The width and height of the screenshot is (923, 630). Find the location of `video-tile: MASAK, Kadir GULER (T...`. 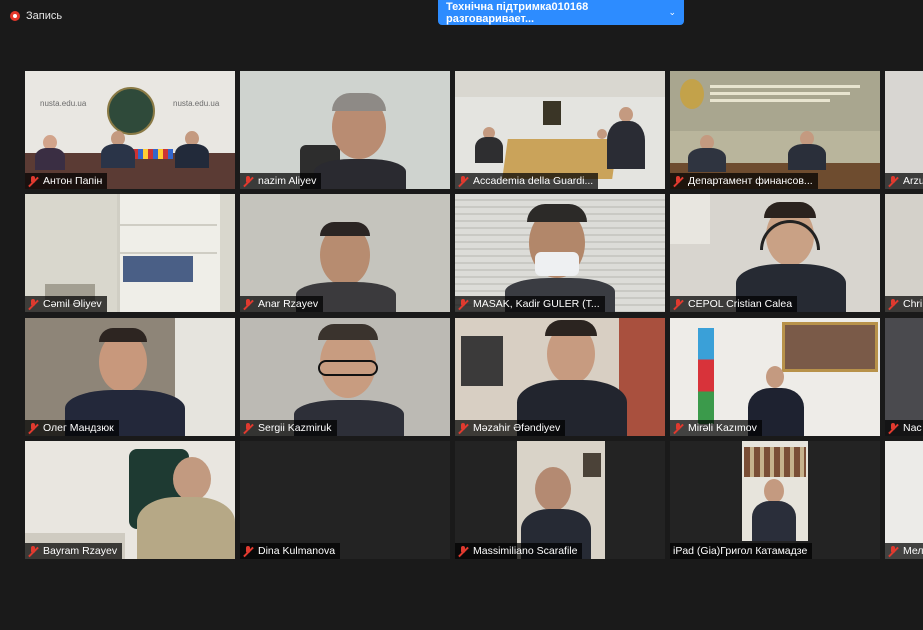

video-tile: MASAK, Kadir GULER (T... is located at coordinates (560, 253).